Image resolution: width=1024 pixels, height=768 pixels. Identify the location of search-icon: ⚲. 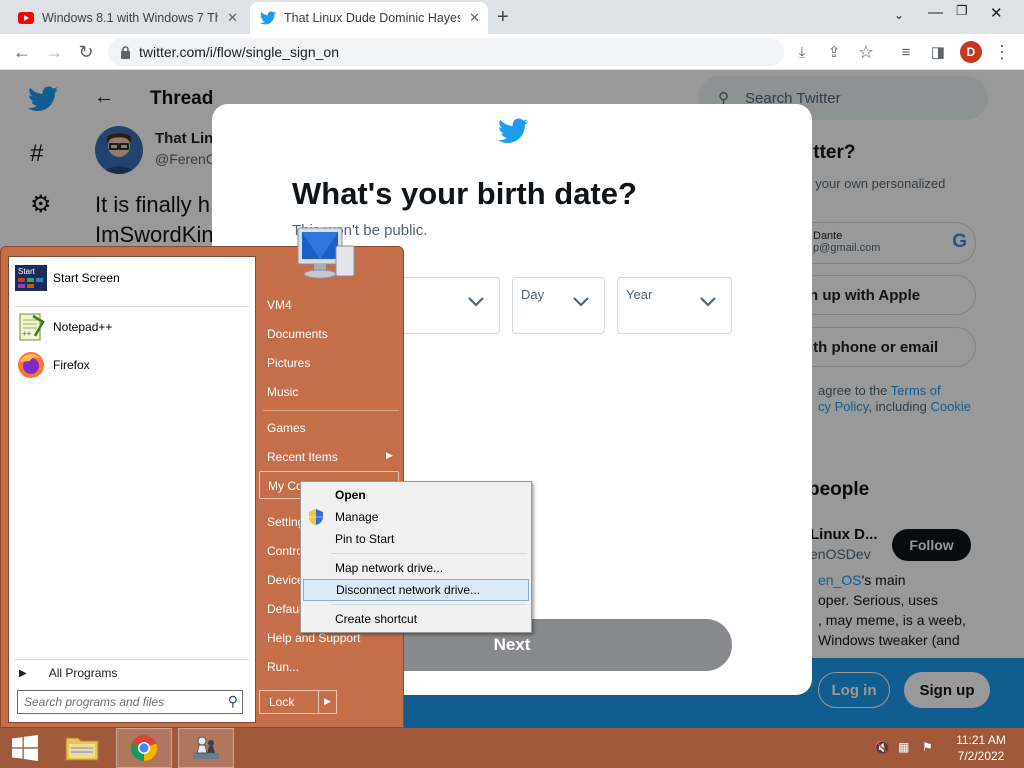
(233, 701).